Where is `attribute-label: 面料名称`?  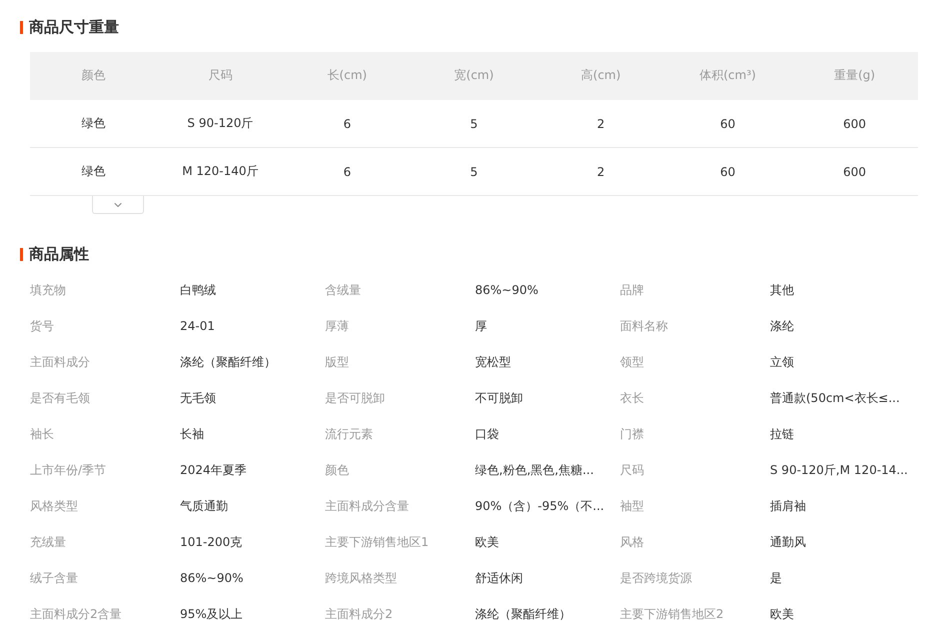 attribute-label: 面料名称 is located at coordinates (644, 326).